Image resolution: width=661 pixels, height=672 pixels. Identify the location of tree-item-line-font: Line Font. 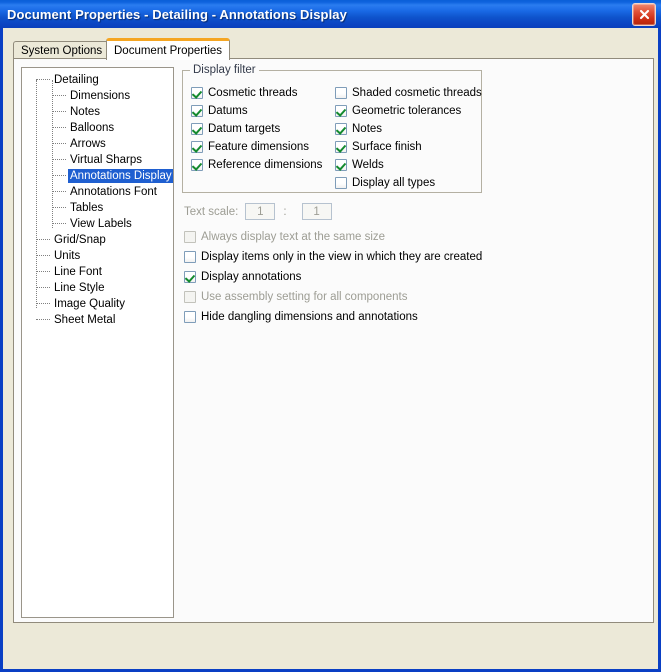
(97, 272).